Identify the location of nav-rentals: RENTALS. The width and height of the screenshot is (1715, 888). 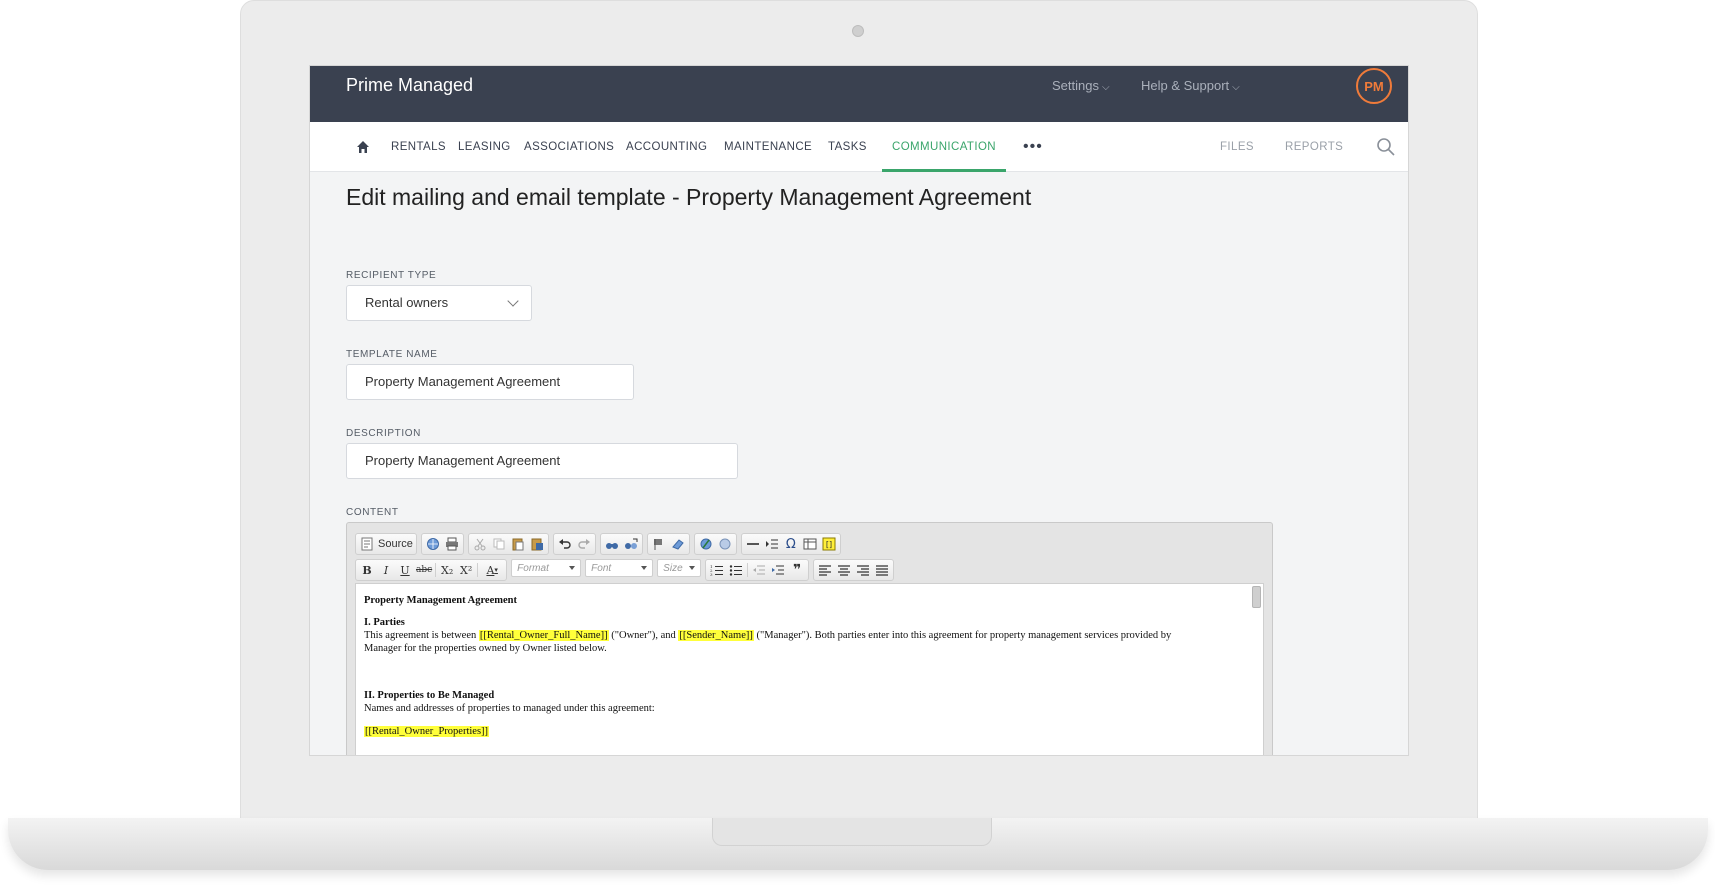
(418, 147).